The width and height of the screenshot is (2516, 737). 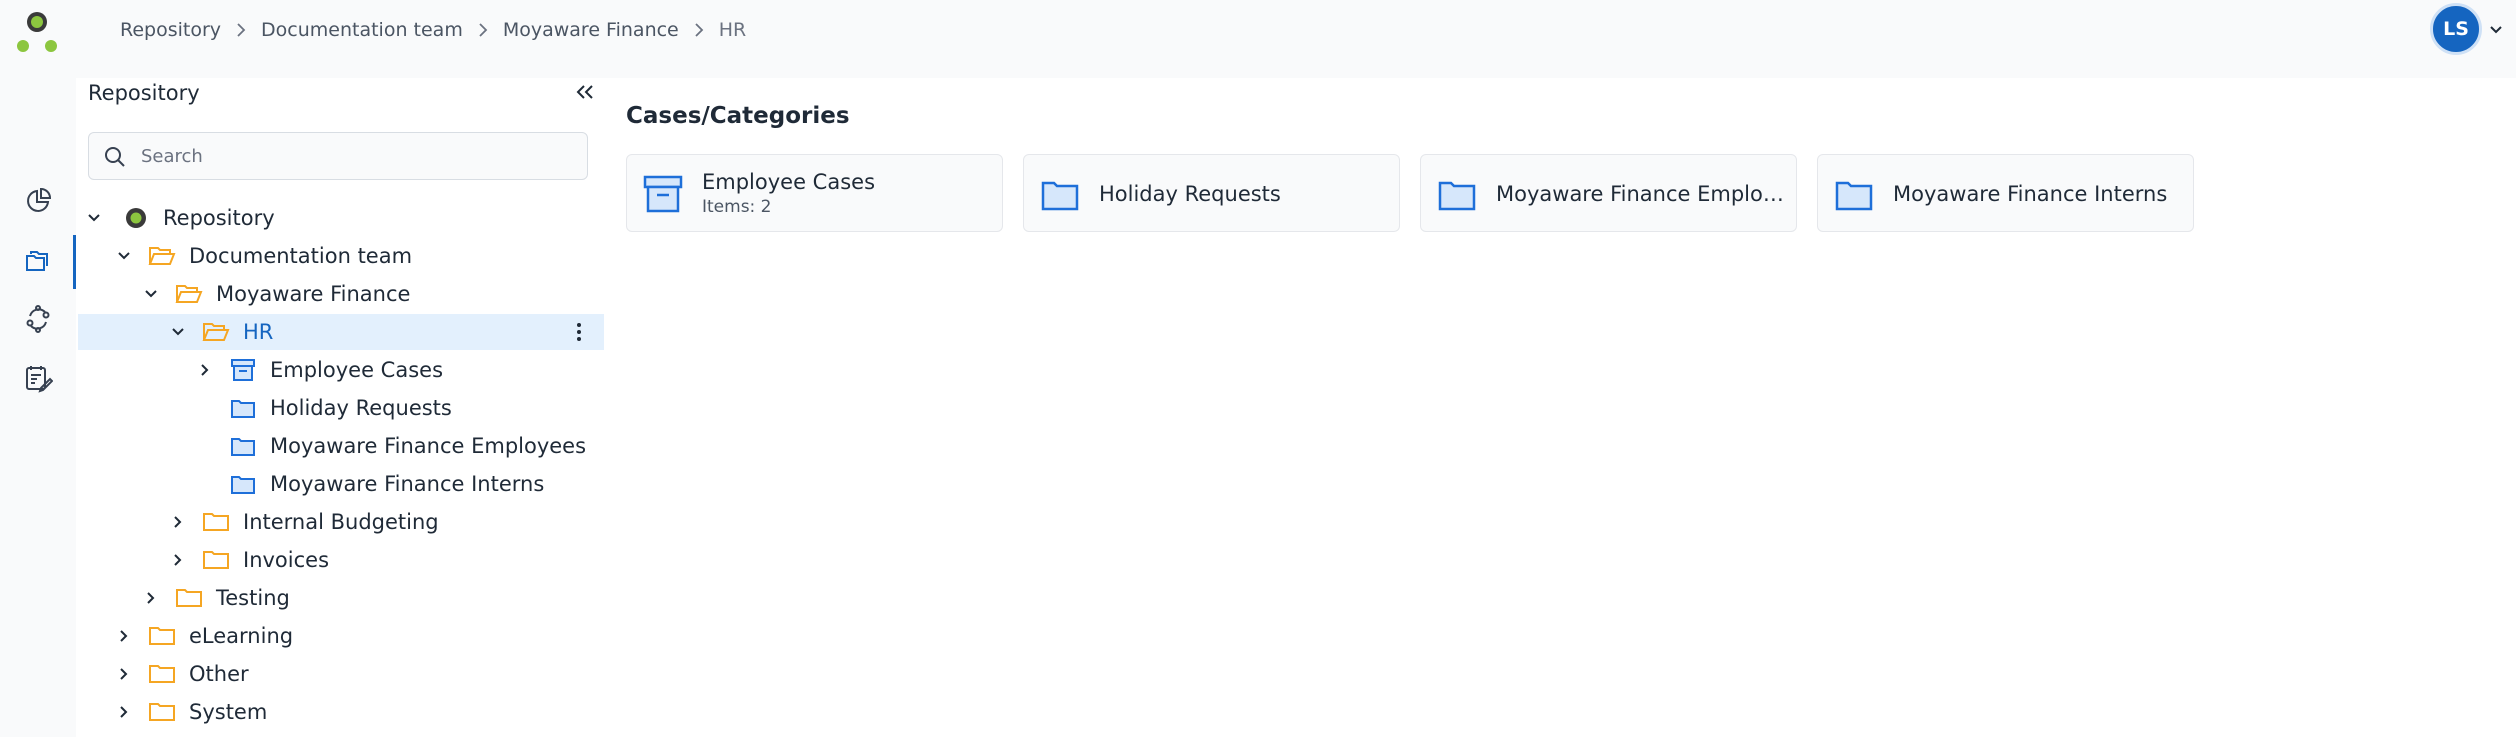 What do you see at coordinates (579, 332) in the screenshot?
I see `more-options-icon` at bounding box center [579, 332].